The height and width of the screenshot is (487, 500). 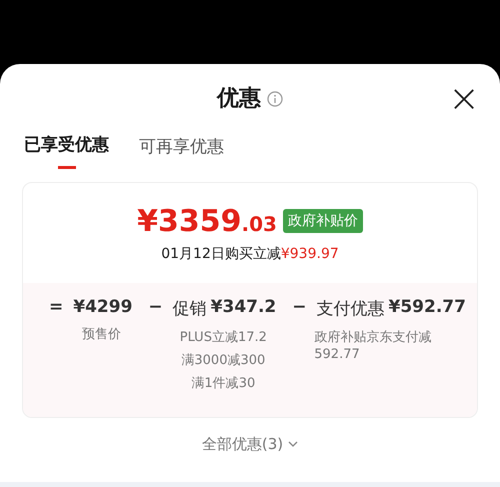 I want to click on subsidy-badge: 政府补贴价, so click(x=322, y=221).